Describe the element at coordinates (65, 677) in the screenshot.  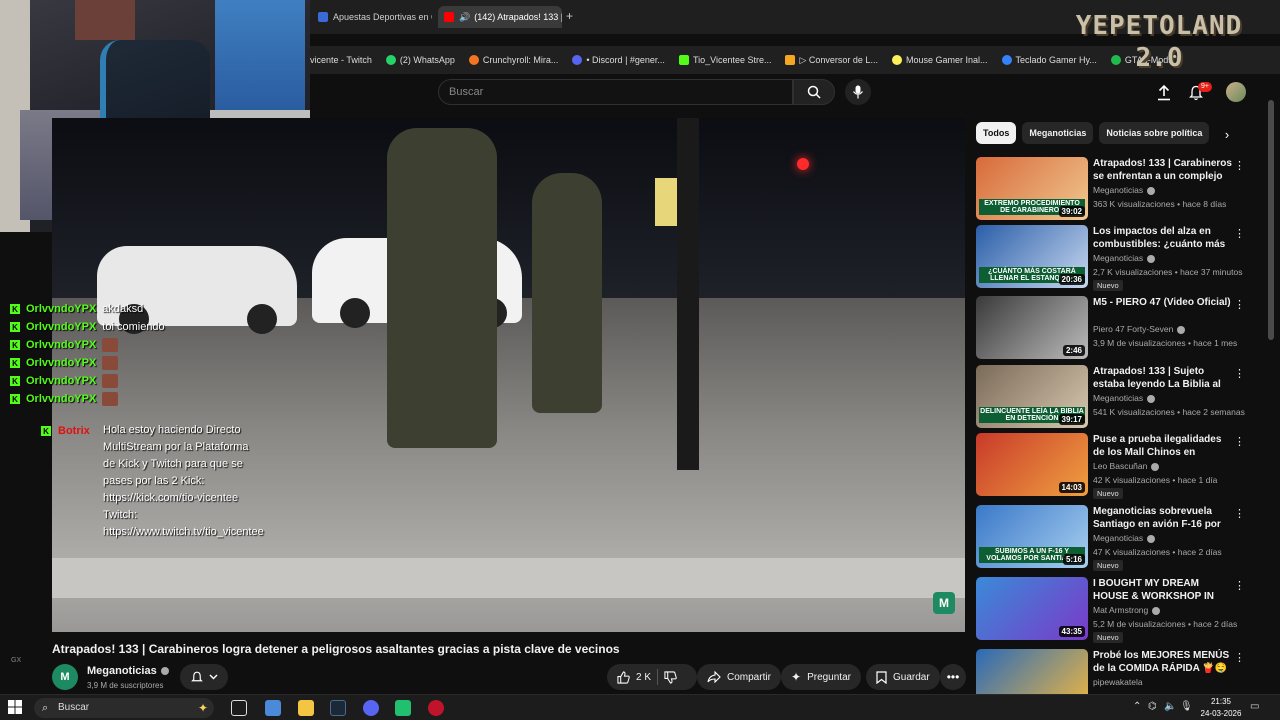
I see `channel-avatar: M` at that location.